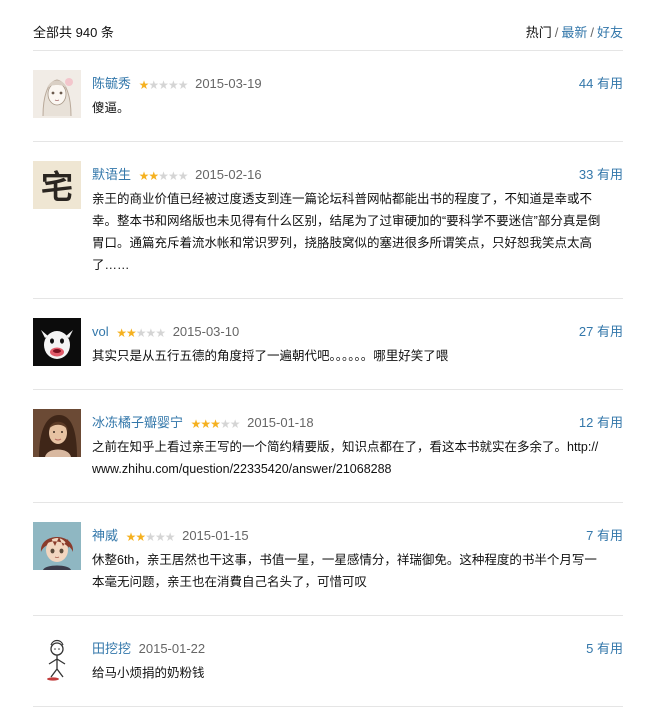 Image resolution: width=656 pixels, height=707 pixels. I want to click on calligraphy-zhai-avatar: 宅, so click(57, 185).